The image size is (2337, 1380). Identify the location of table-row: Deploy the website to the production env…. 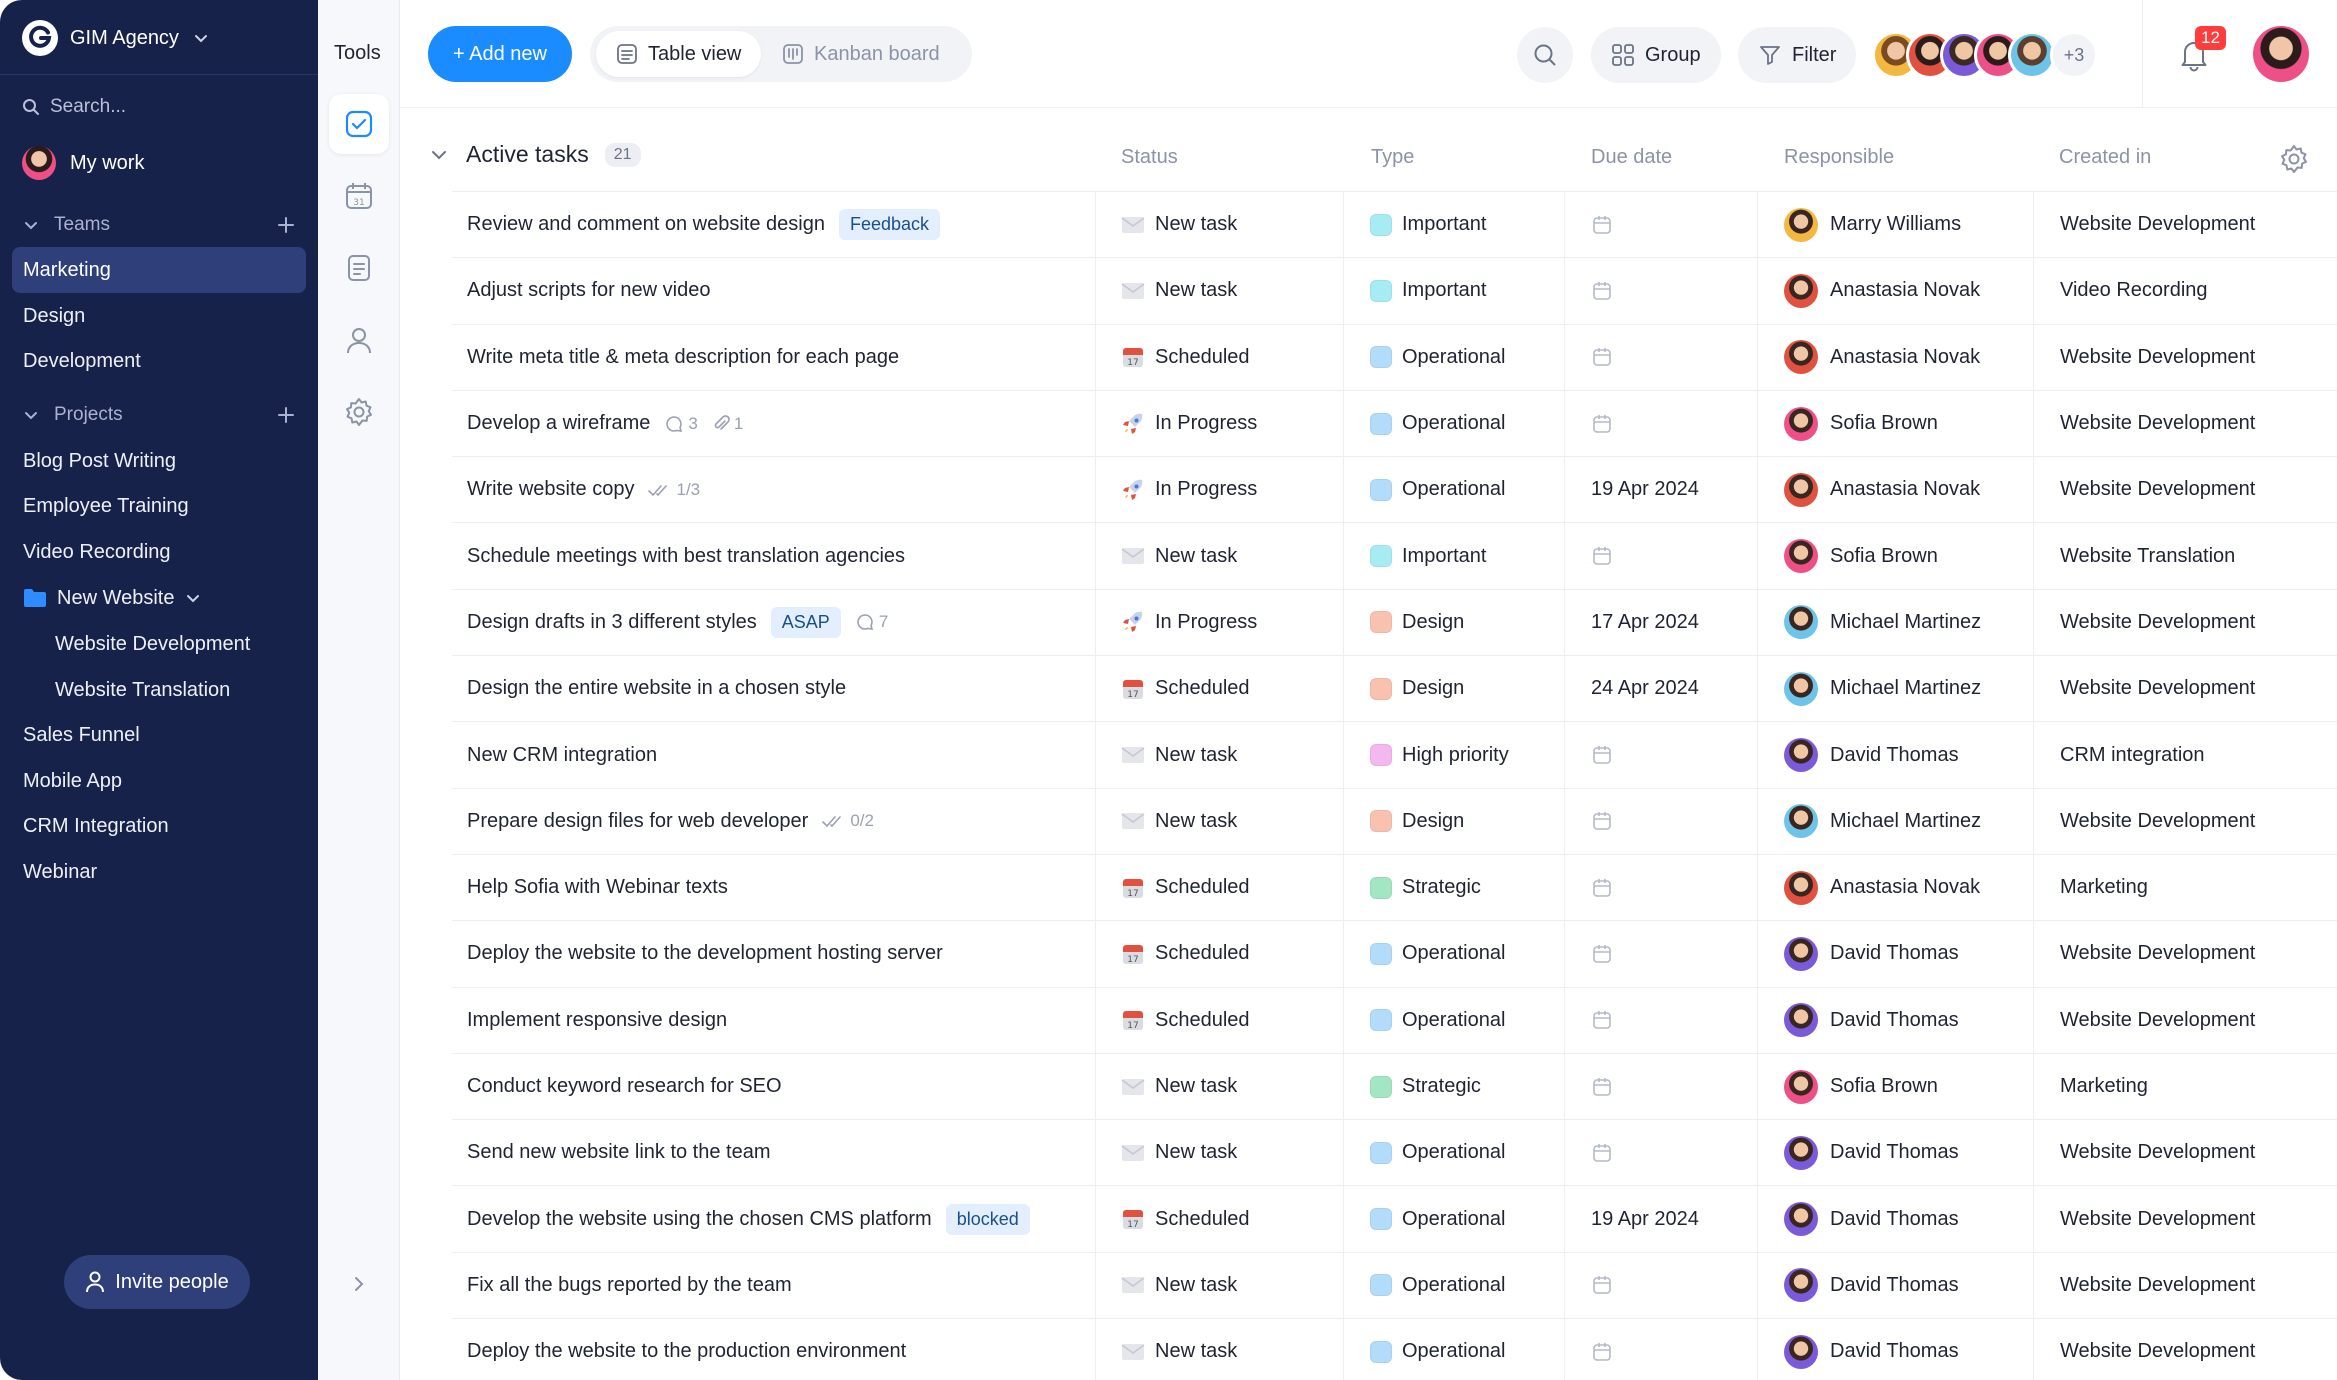
(1394, 1349).